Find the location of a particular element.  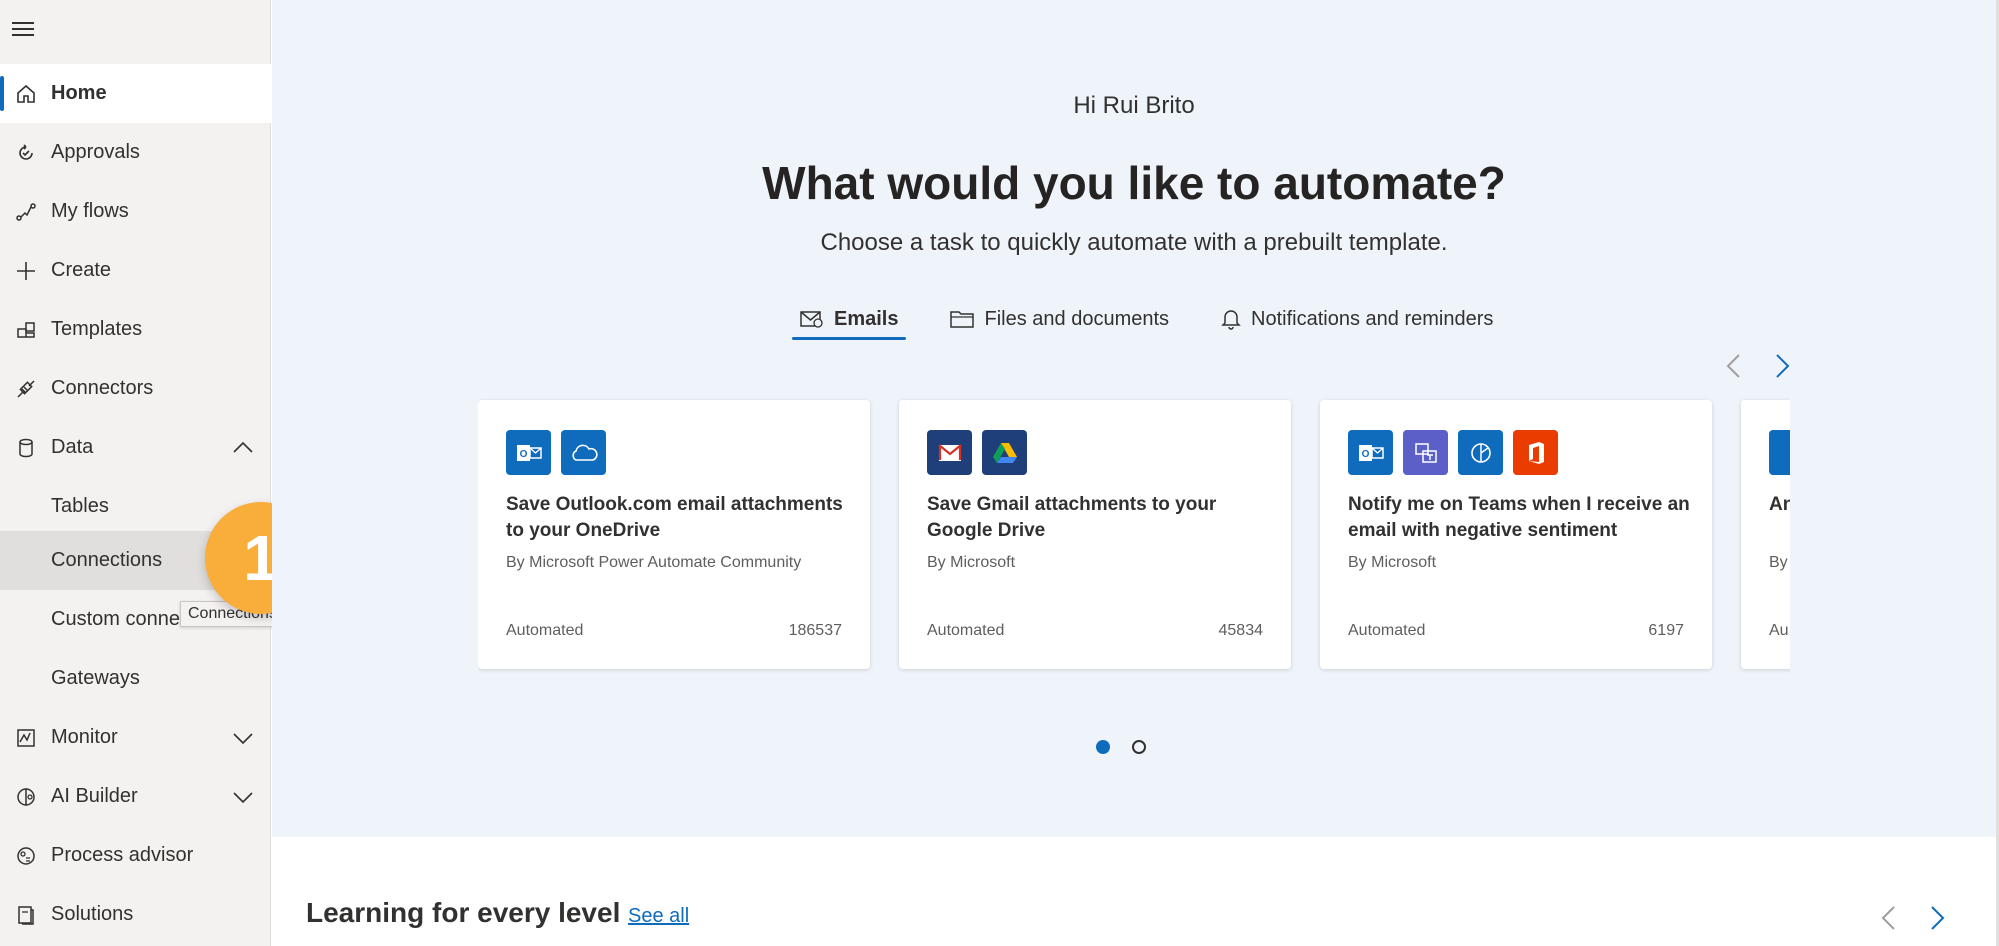

sidebar-item-label: Data is located at coordinates (72, 447).